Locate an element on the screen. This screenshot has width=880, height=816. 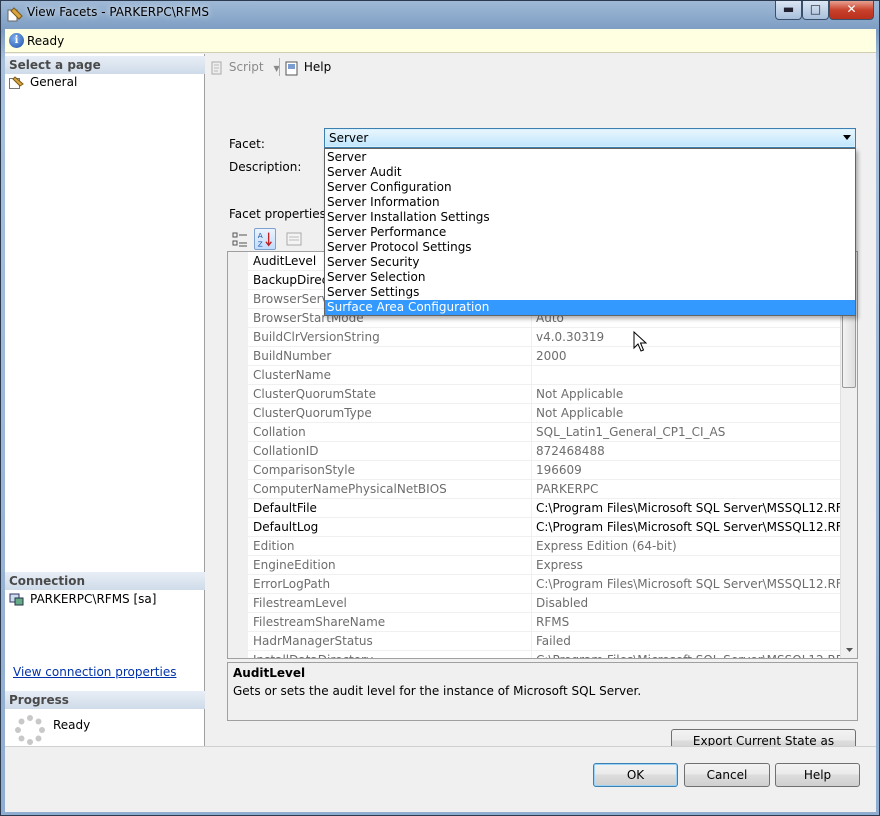
scroll-down-icon is located at coordinates (849, 649).